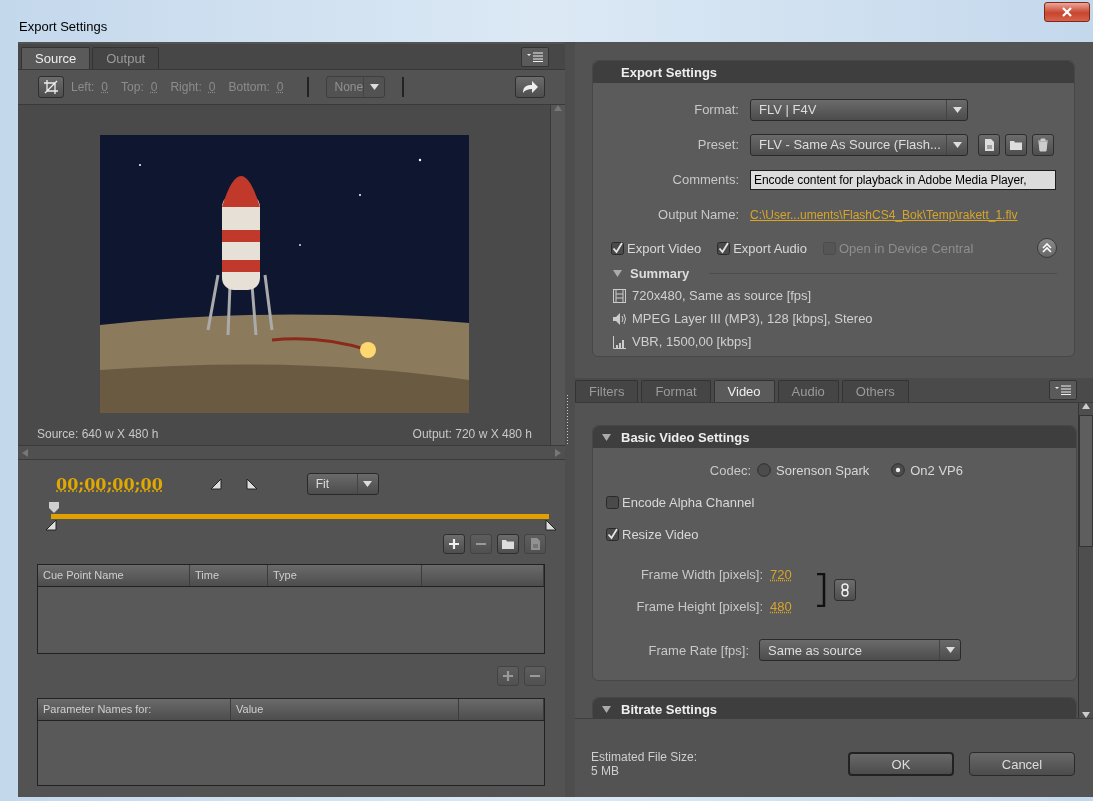 This screenshot has width=1093, height=801. I want to click on playhead, so click(54, 507).